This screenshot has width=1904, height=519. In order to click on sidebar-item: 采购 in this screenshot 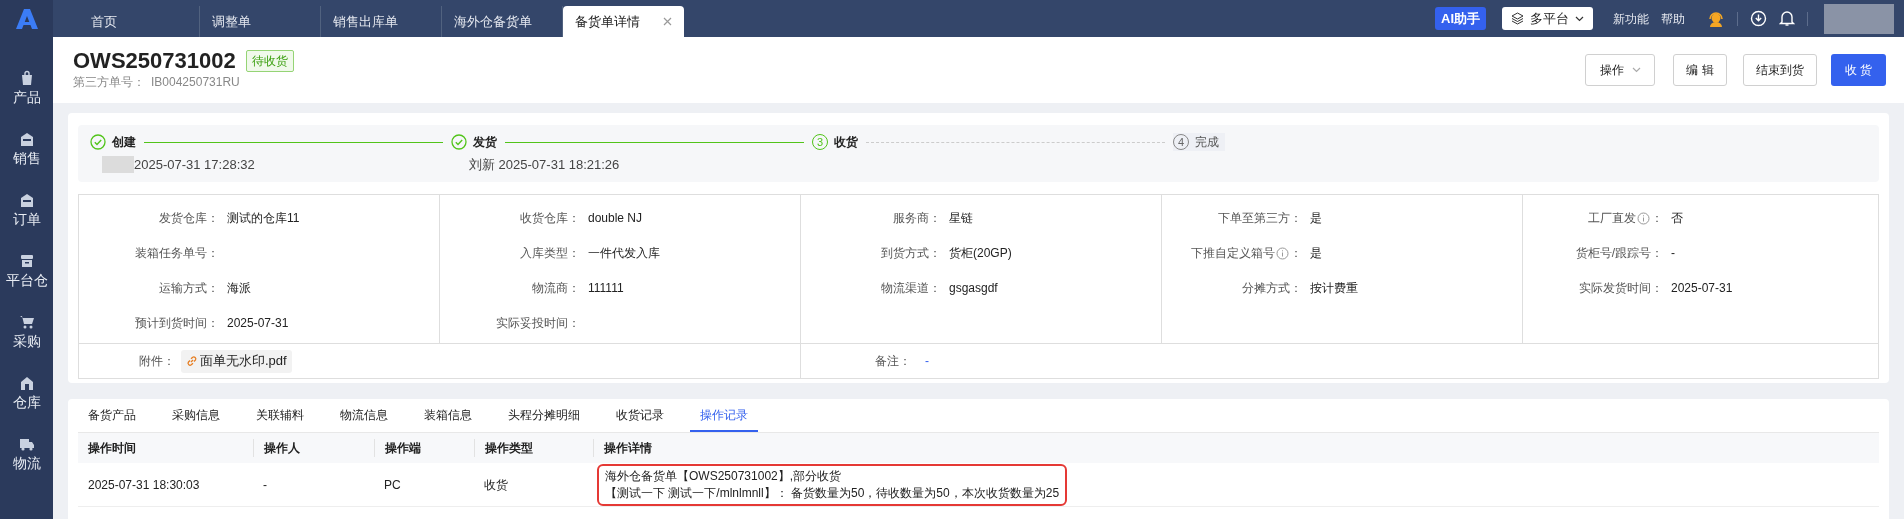, I will do `click(26, 341)`.